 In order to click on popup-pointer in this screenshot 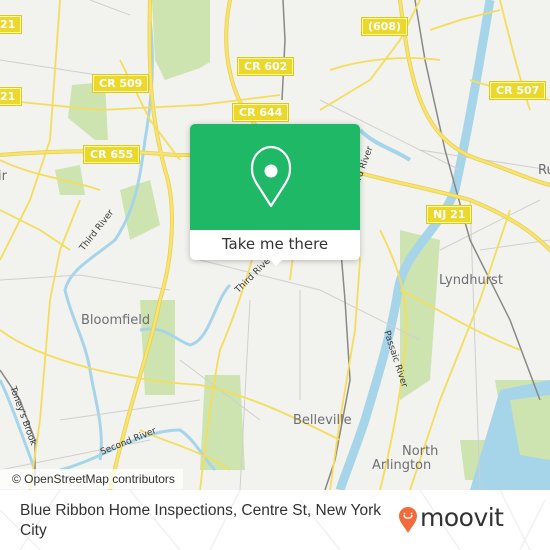, I will do `click(276, 262)`.